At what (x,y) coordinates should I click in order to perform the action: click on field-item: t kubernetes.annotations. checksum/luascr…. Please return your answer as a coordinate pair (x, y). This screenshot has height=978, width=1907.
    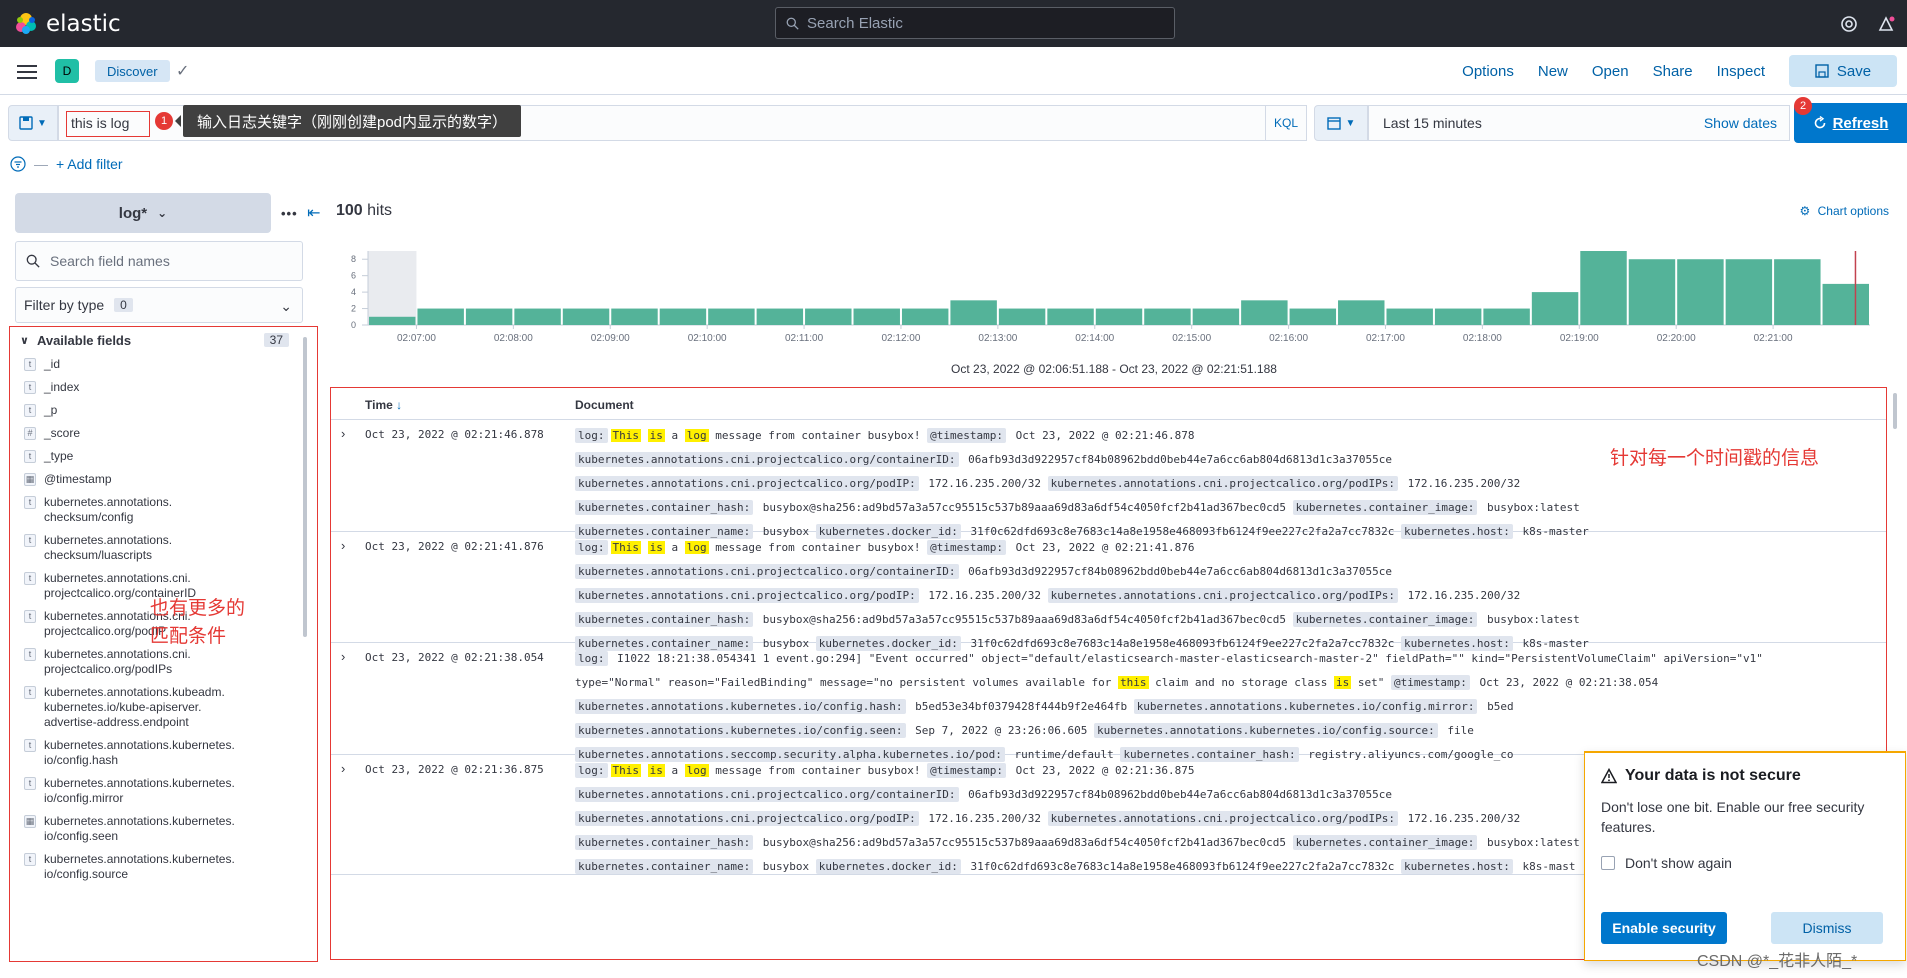
    Looking at the image, I should click on (163, 548).